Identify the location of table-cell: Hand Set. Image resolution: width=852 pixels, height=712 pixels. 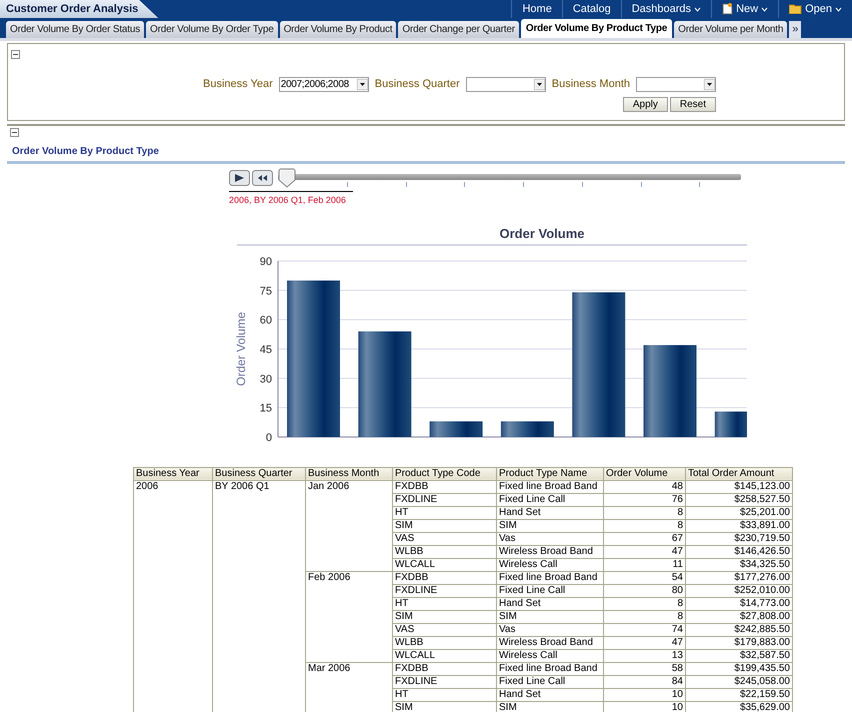
(550, 694).